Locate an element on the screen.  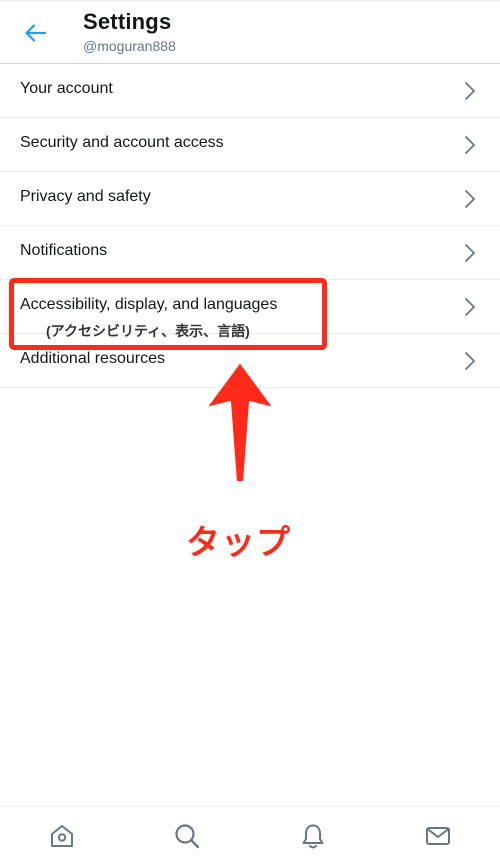
arrow-up-icon is located at coordinates (240, 422).